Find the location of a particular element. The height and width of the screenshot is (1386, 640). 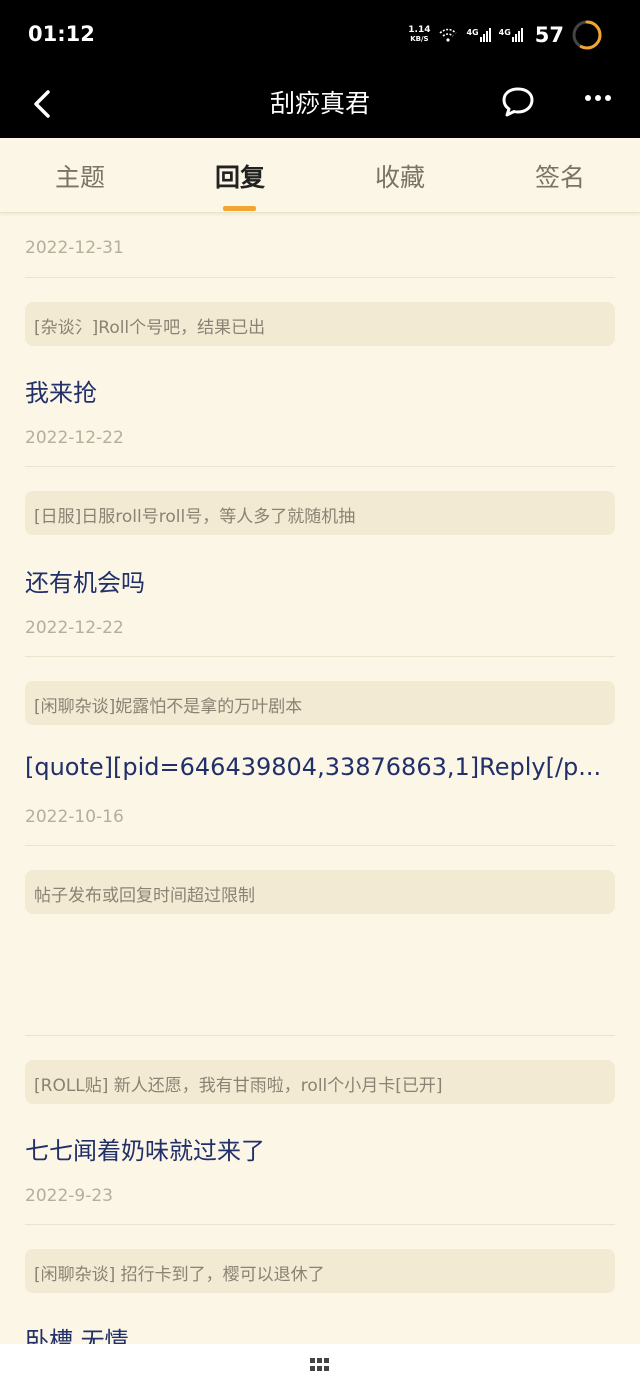

wifi-icon is located at coordinates (448, 35).